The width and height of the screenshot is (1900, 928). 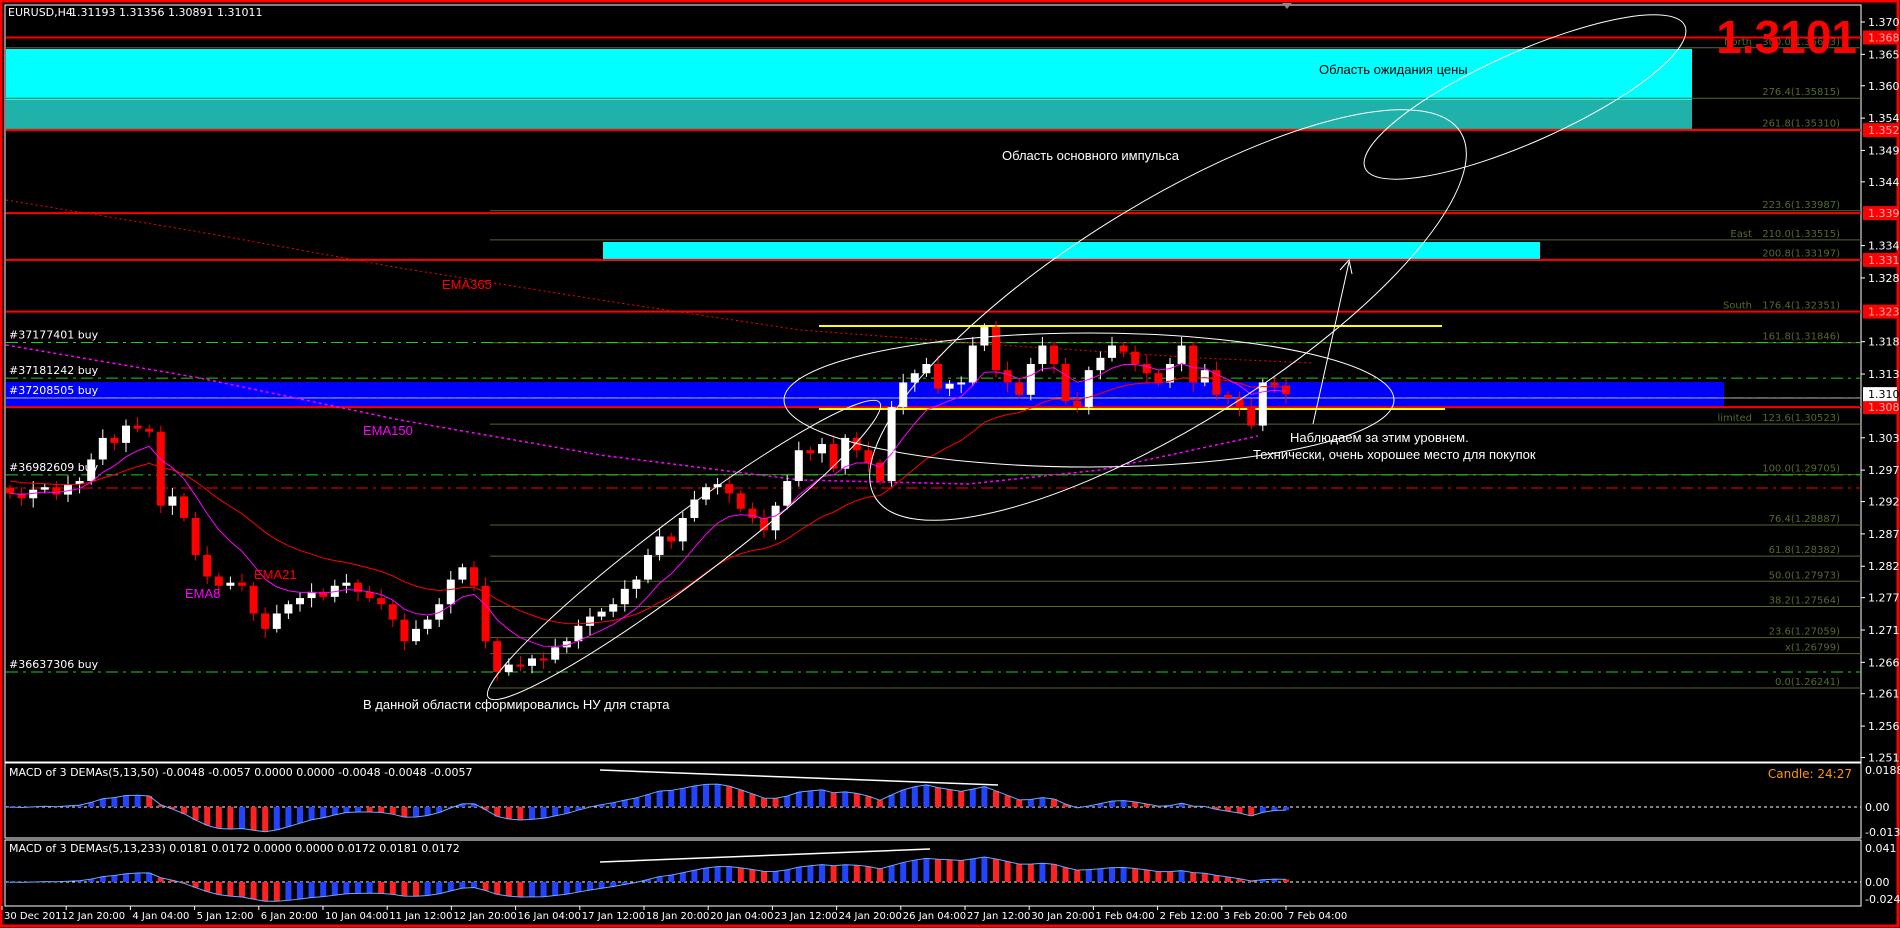 I want to click on arrow-head-icon, so click(x=1346, y=266).